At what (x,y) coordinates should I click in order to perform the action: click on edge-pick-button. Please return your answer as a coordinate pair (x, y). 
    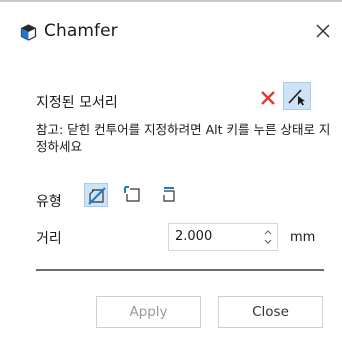
    Looking at the image, I should click on (297, 96).